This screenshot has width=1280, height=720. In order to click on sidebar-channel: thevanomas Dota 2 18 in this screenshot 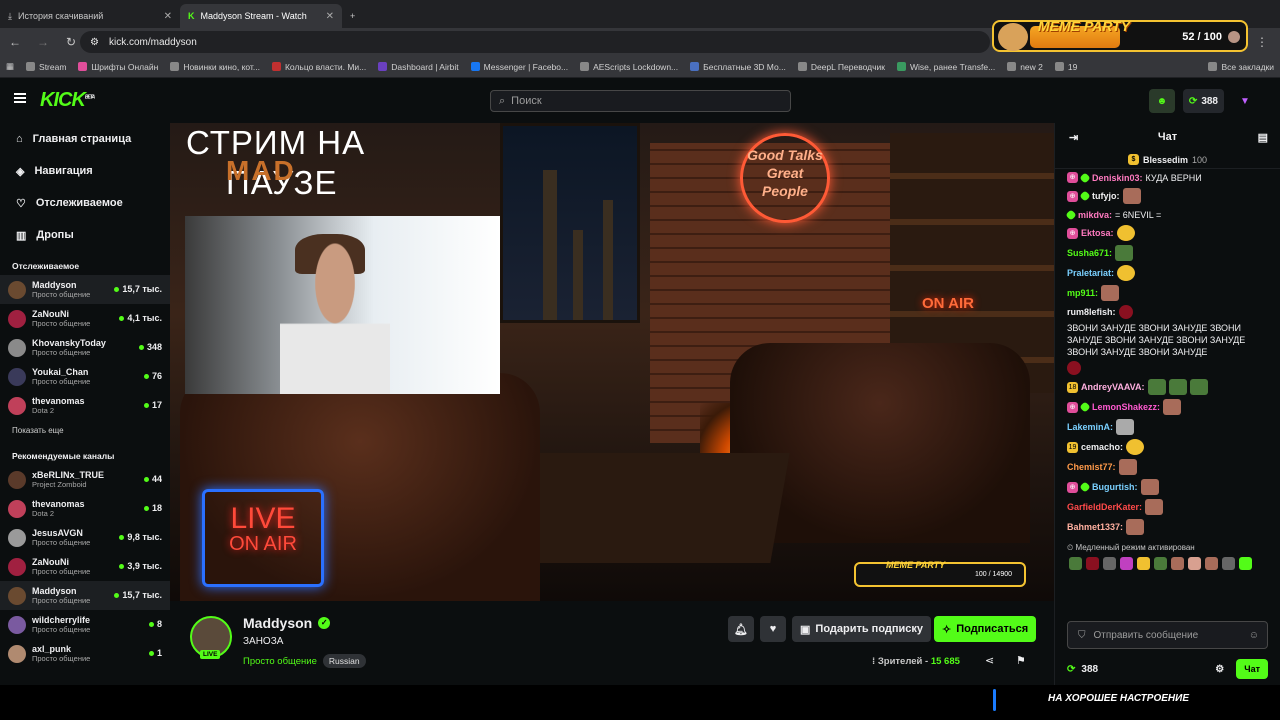, I will do `click(85, 508)`.